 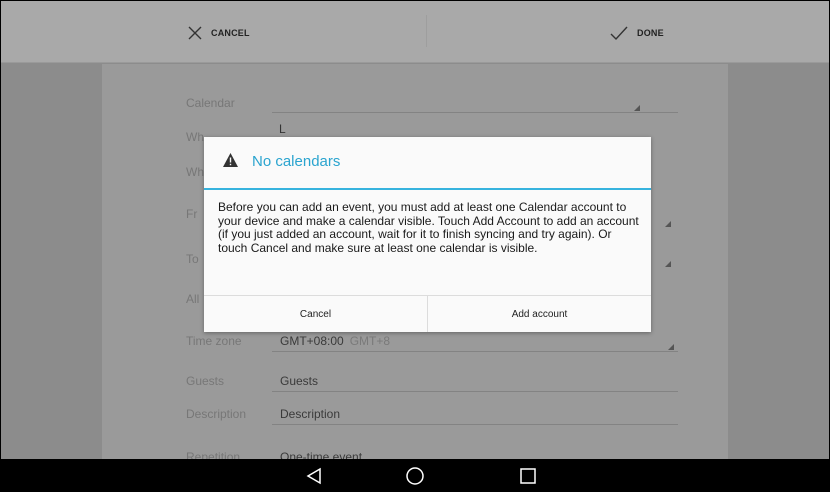 I want to click on action-bar: CANCEL DONE, so click(x=415, y=32).